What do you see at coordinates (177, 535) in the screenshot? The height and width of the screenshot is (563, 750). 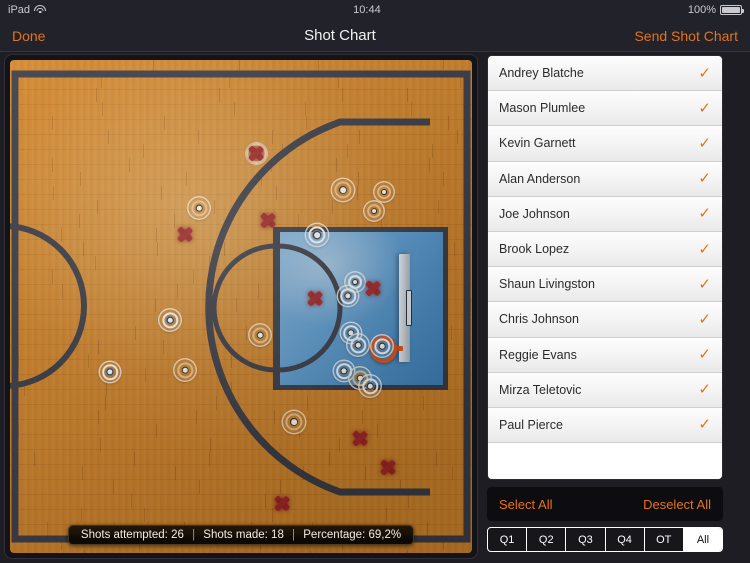 I see `shots-attempted-value: 26` at bounding box center [177, 535].